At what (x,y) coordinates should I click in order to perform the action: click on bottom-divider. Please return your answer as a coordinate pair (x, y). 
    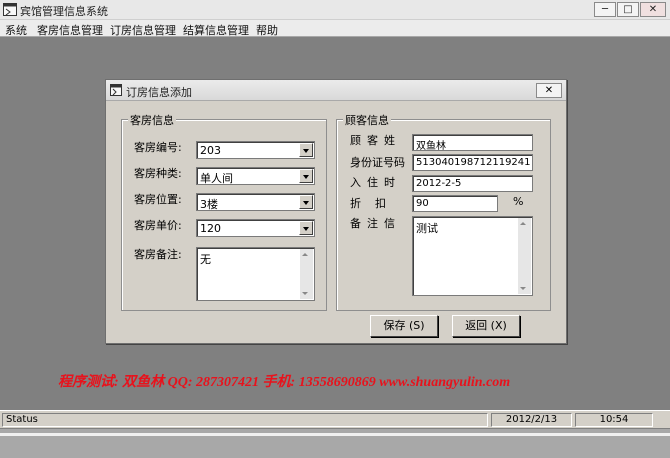
    Looking at the image, I should click on (335, 434).